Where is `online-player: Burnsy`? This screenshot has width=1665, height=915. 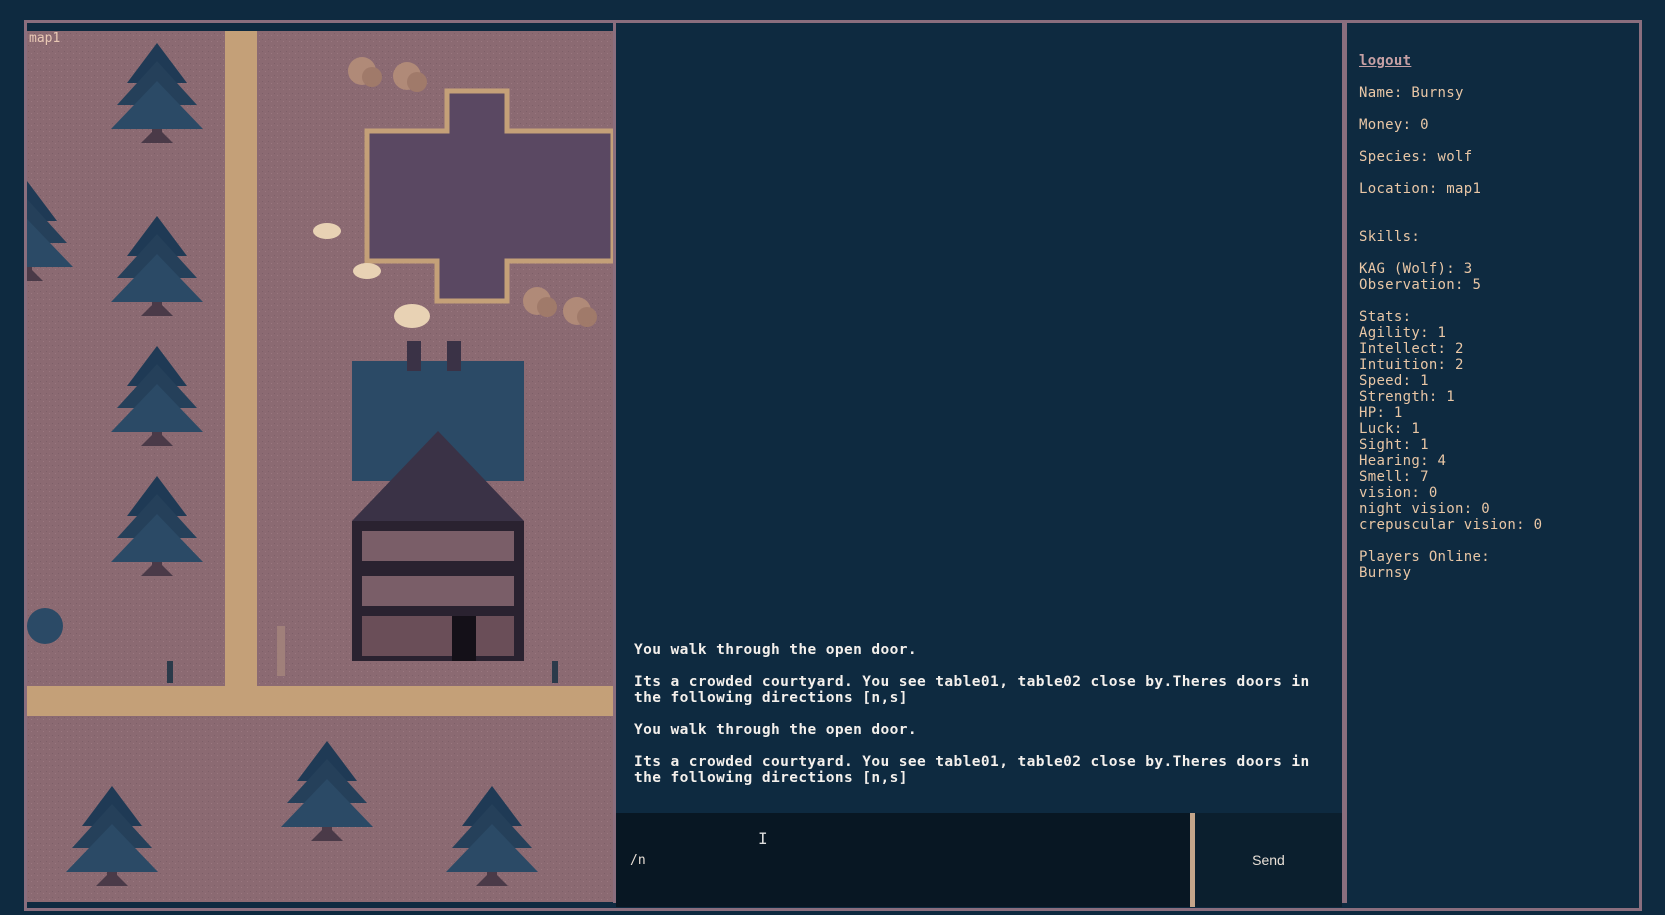 online-player: Burnsy is located at coordinates (1385, 573).